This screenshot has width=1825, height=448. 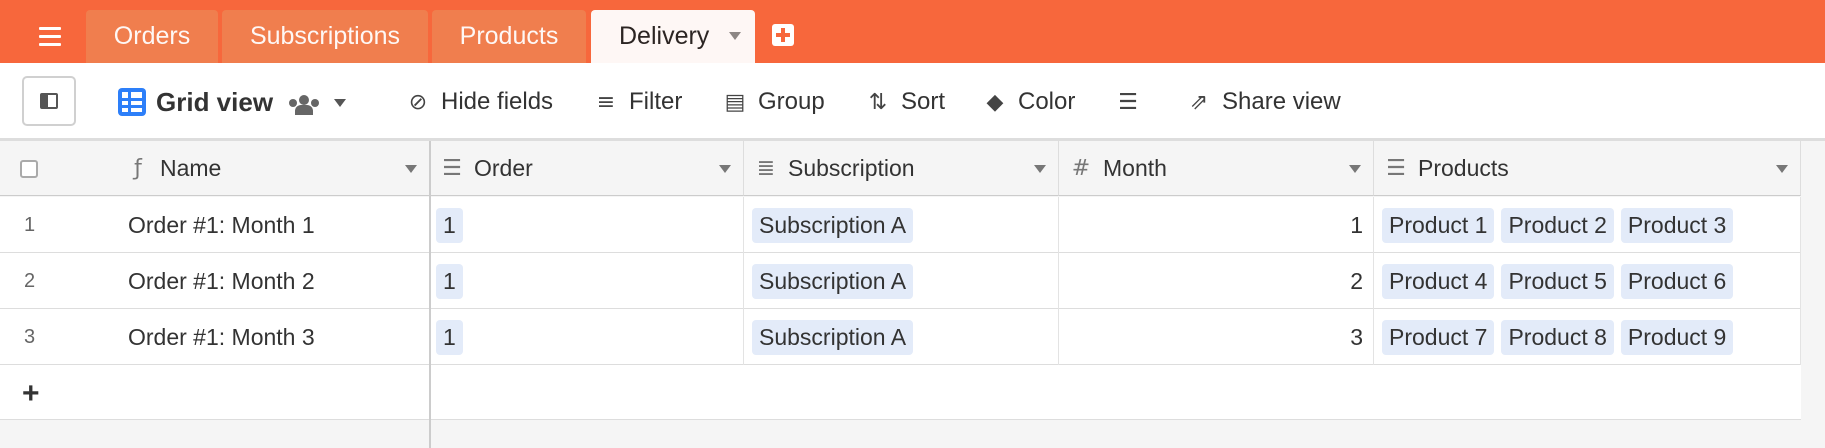 I want to click on sidebar-toggle-button, so click(x=49, y=101).